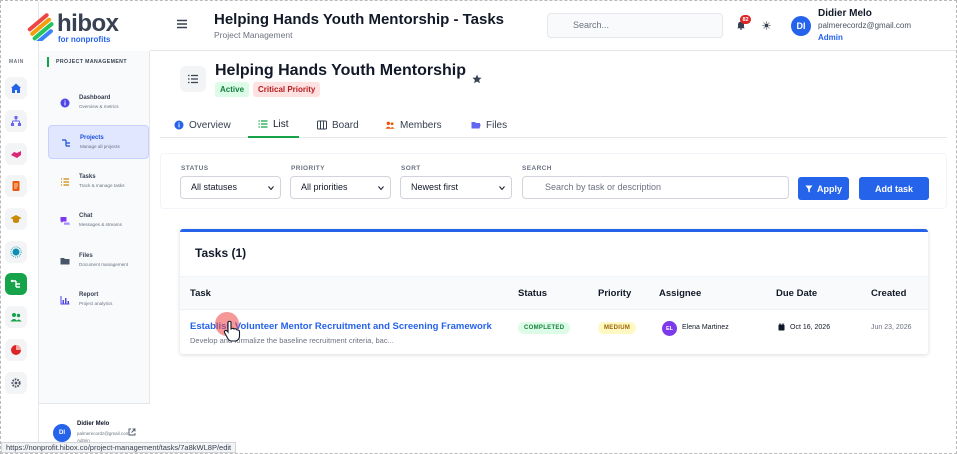 The width and height of the screenshot is (957, 454). Describe the element at coordinates (324, 187) in the screenshot. I see `priority-select-value: All priorities` at that location.